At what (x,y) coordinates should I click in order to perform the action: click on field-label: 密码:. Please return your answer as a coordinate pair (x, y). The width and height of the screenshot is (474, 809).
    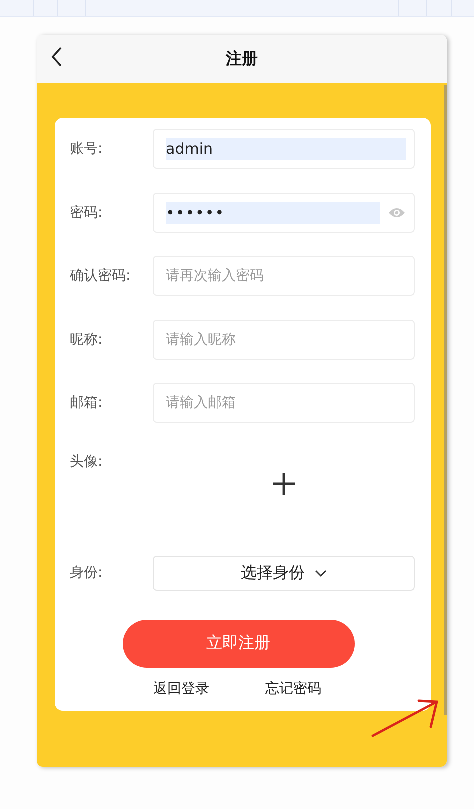
    Looking at the image, I should click on (87, 213).